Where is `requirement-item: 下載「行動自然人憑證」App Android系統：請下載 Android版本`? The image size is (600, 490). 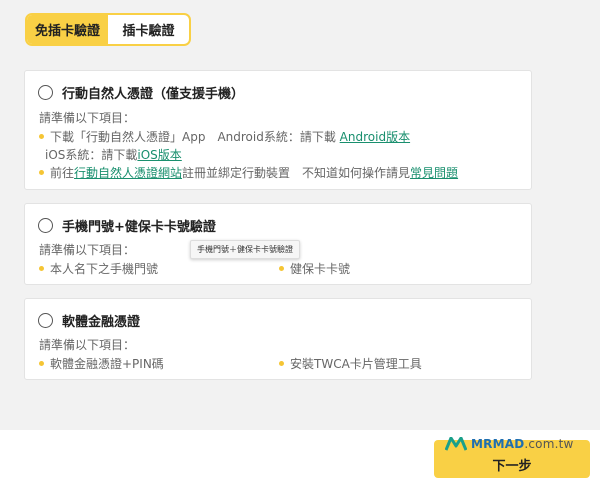
requirement-item: 下載「行動自然人憑證」App Android系統：請下載 Android版本 is located at coordinates (224, 136).